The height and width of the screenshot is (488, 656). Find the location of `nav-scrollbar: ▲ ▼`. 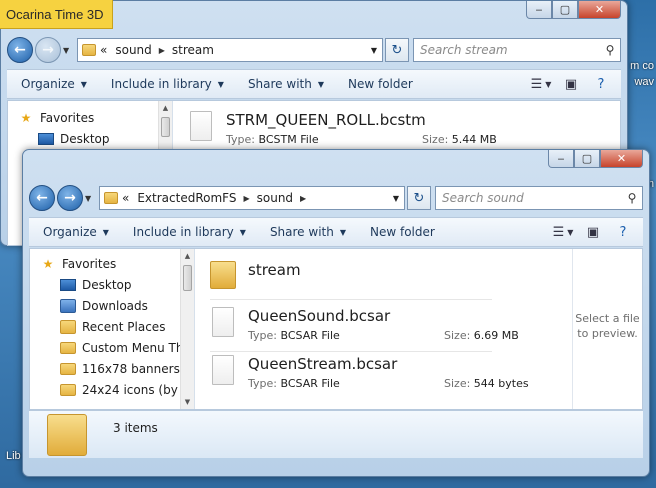

nav-scrollbar: ▲ ▼ is located at coordinates (187, 329).